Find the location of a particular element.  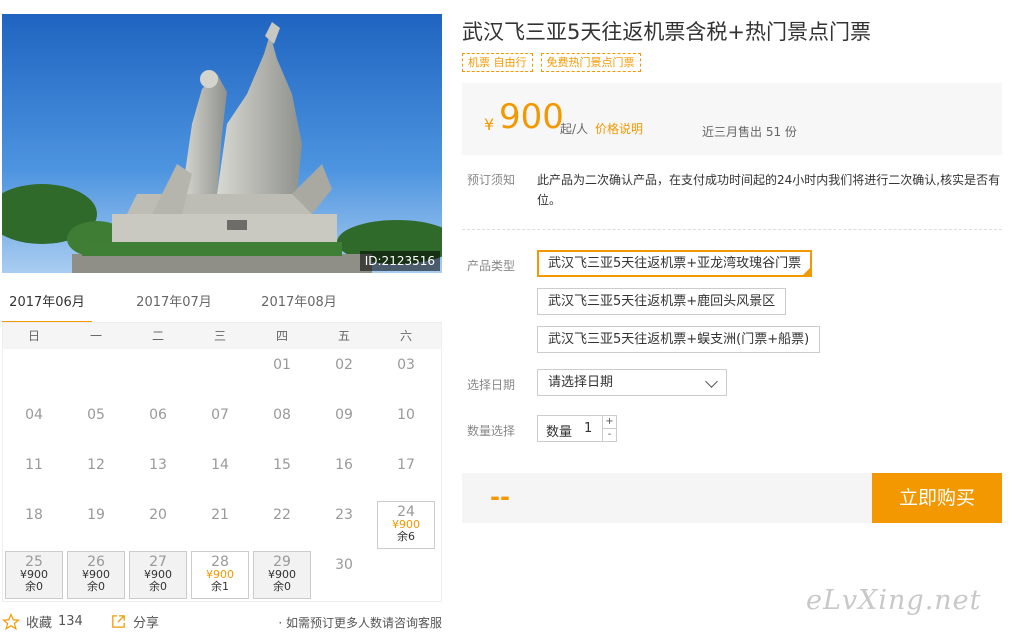

product-title: 武汉飞三亚5天往返机票含税+热门景点门票 is located at coordinates (666, 32).